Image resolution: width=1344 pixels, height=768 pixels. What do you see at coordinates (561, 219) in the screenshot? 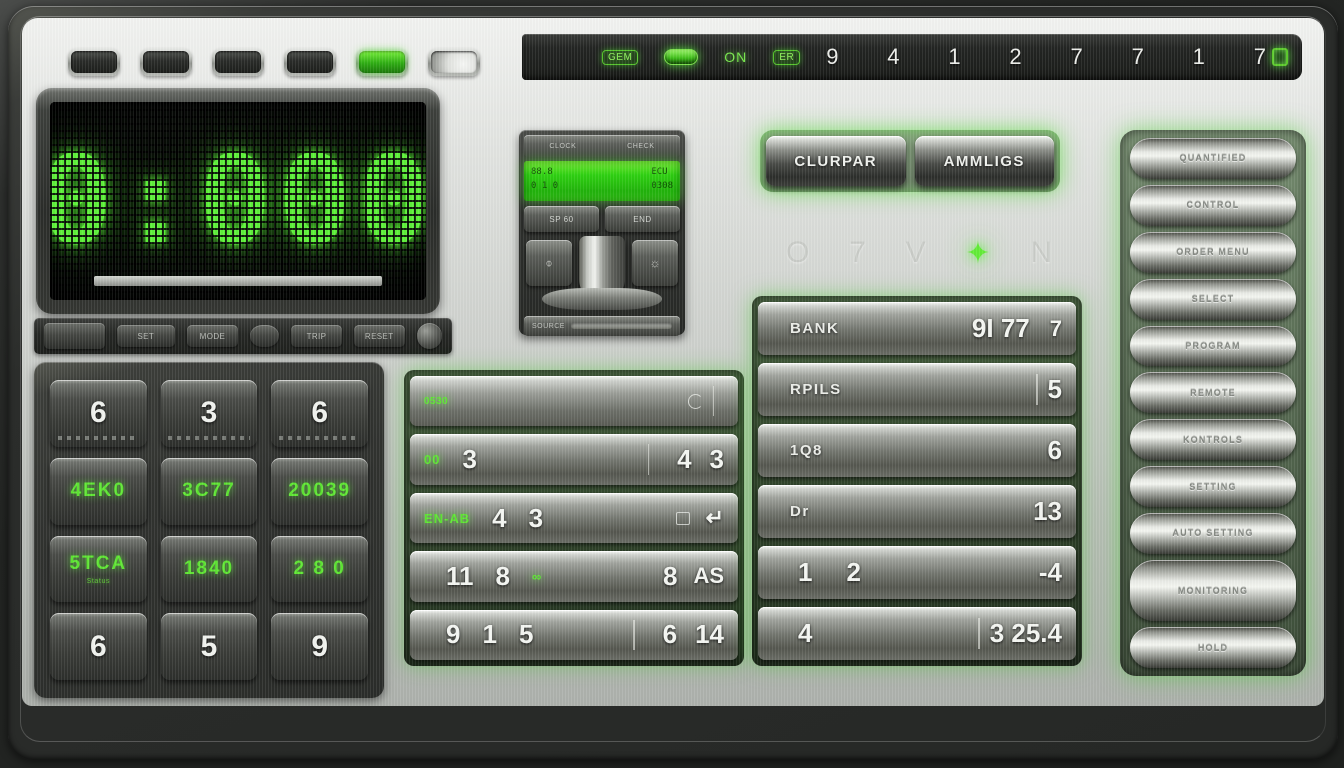
I see `module-button-left: SP 60` at bounding box center [561, 219].